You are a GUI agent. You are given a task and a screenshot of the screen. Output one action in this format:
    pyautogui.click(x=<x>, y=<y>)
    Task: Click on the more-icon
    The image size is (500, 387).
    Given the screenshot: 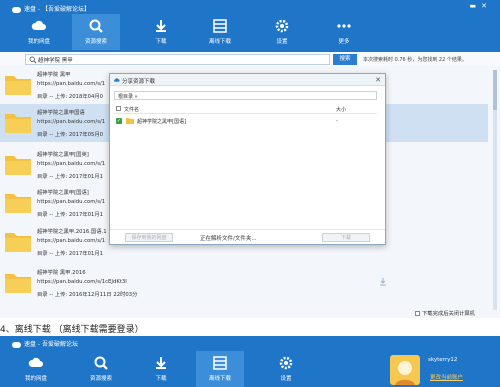 What is the action you would take?
    pyautogui.click(x=344, y=26)
    